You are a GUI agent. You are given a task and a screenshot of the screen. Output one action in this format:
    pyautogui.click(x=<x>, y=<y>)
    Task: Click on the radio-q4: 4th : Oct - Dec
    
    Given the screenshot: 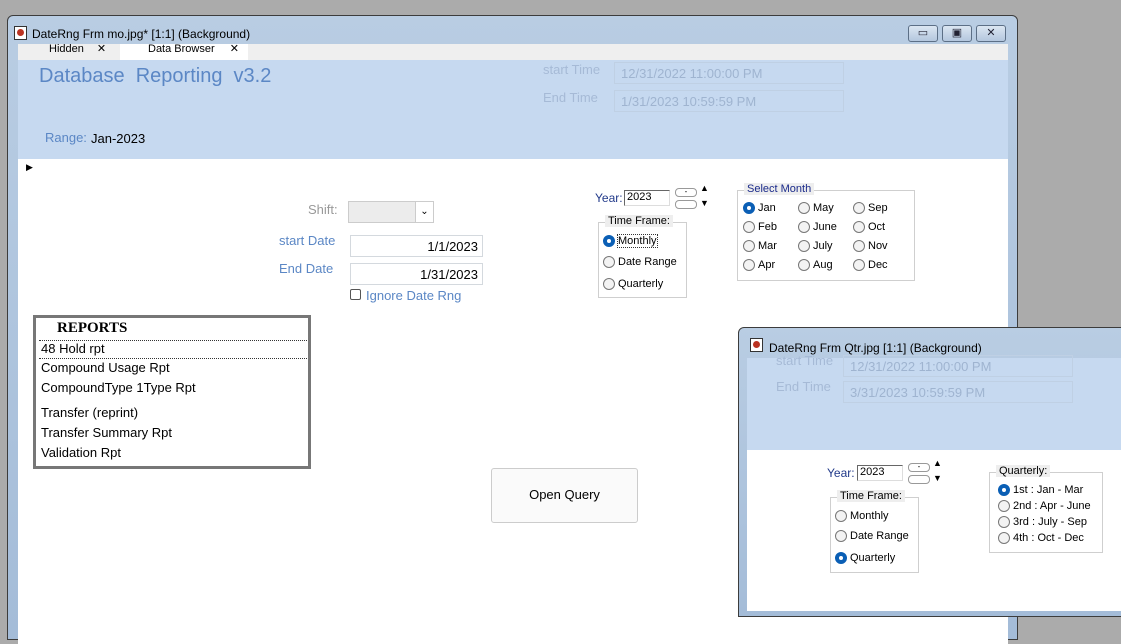 What is the action you would take?
    pyautogui.click(x=1041, y=538)
    